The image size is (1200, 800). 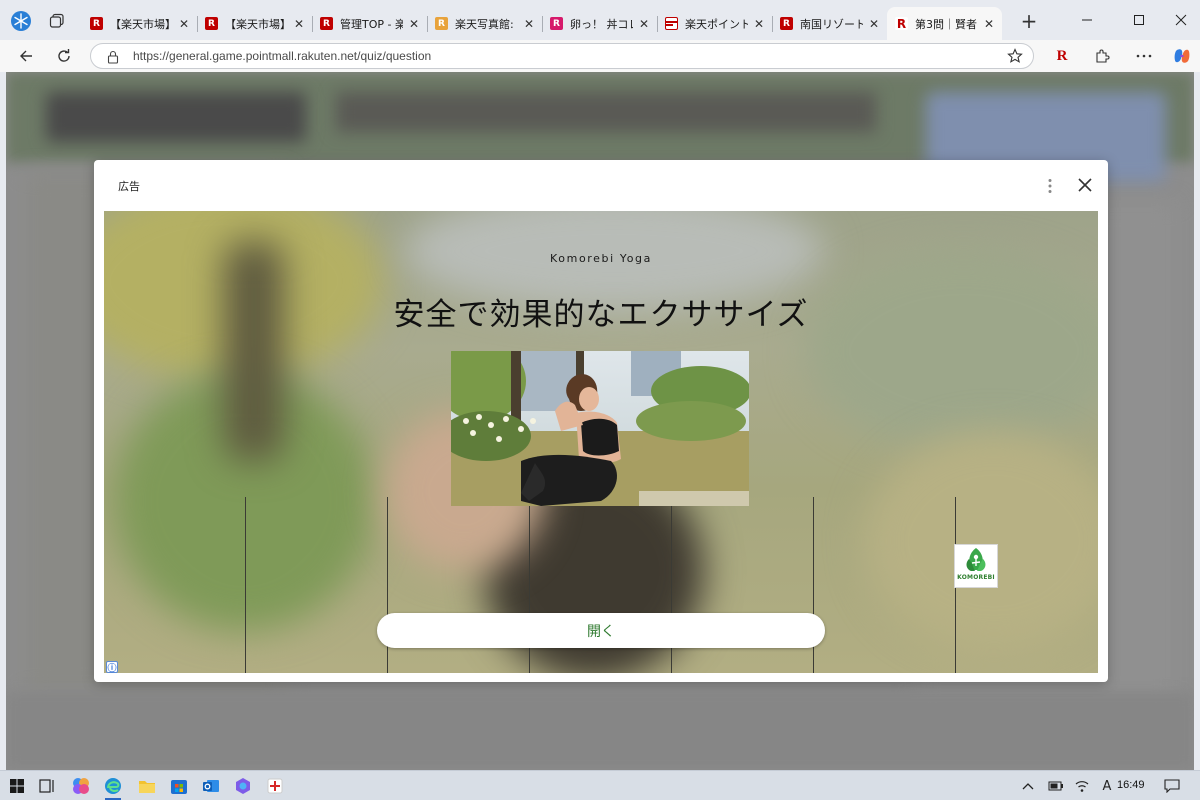 What do you see at coordinates (1087, 20) in the screenshot?
I see `minimize-button` at bounding box center [1087, 20].